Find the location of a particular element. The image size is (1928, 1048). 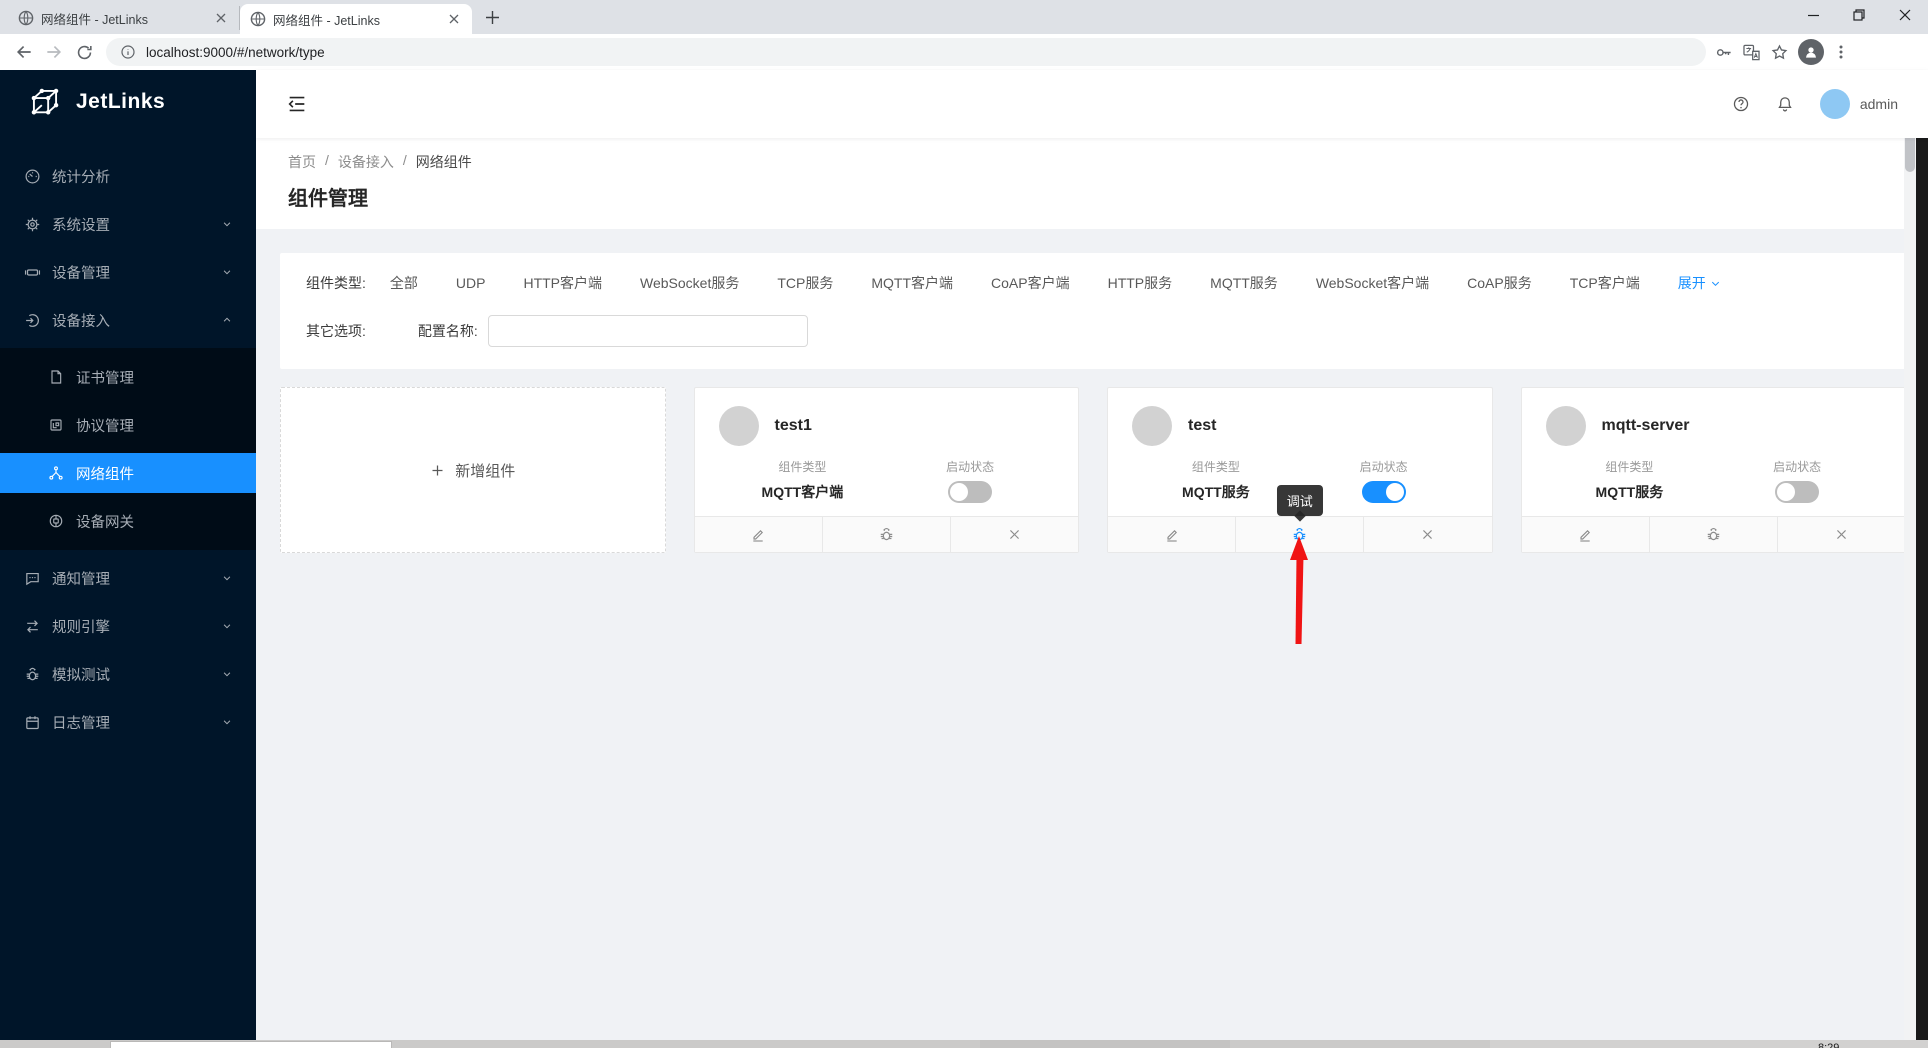

sidebar-item-label: 通知管理 is located at coordinates (81, 579).